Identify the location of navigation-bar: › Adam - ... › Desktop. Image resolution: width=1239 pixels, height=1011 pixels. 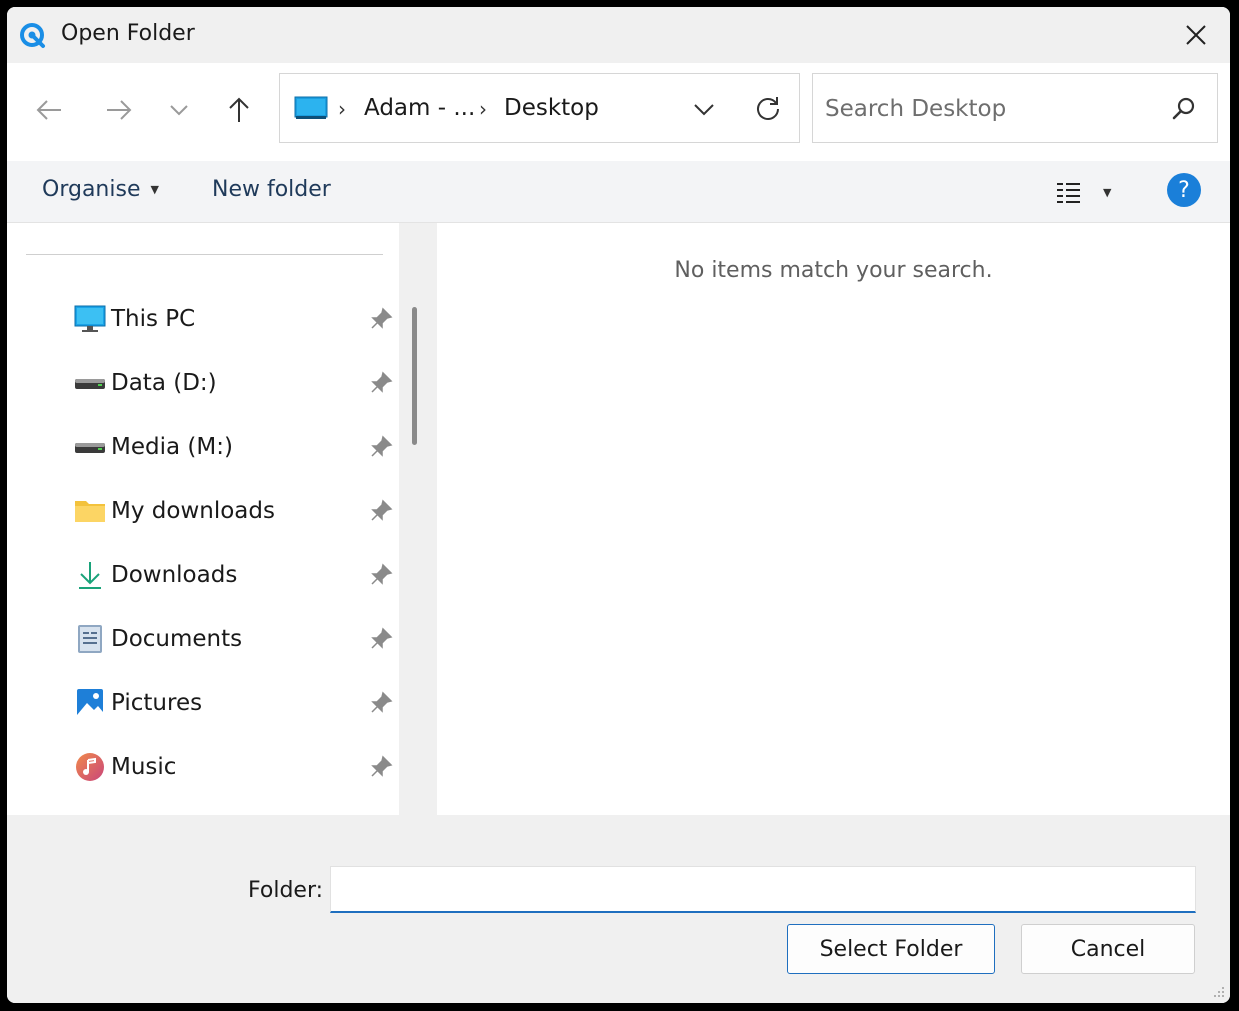
(618, 112).